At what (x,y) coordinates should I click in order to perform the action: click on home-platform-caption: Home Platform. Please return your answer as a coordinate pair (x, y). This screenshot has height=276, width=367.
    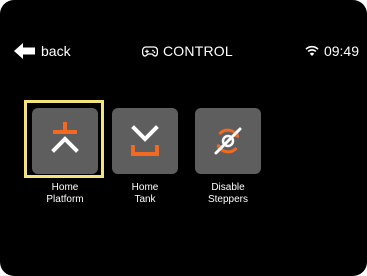
    Looking at the image, I should click on (65, 194).